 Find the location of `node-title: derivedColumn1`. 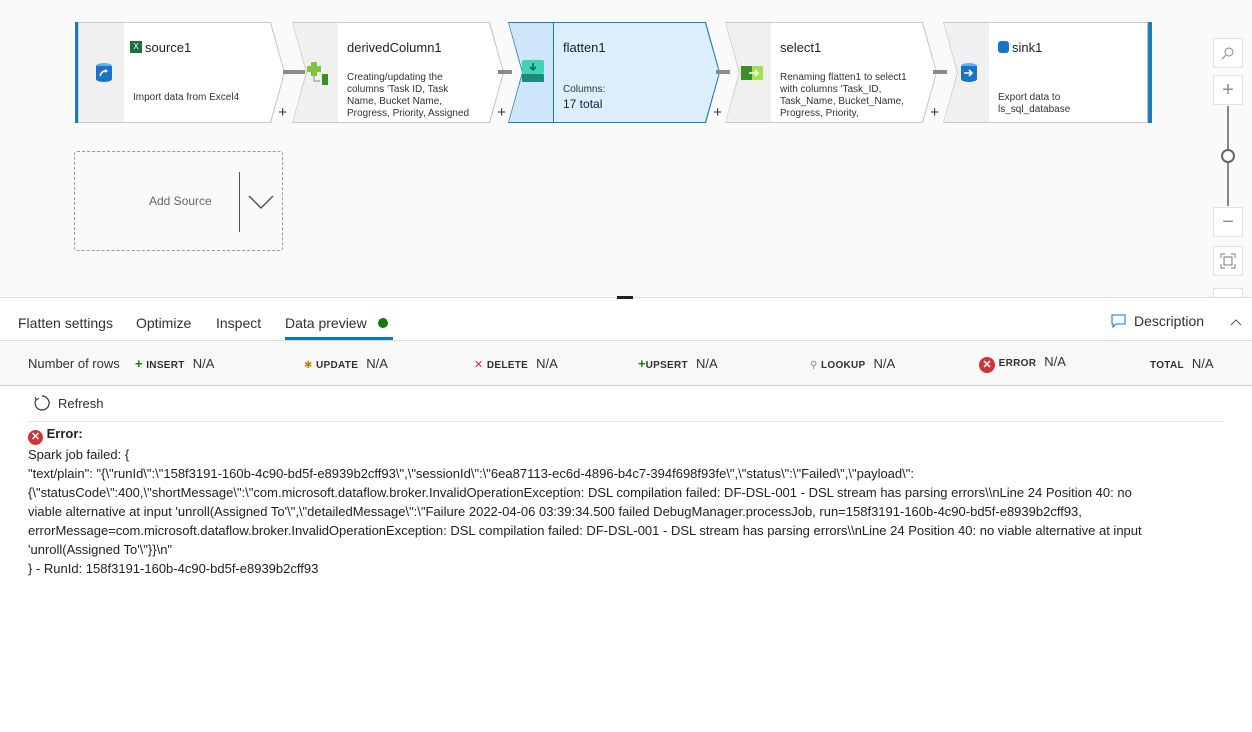

node-title: derivedColumn1 is located at coordinates (394, 47).